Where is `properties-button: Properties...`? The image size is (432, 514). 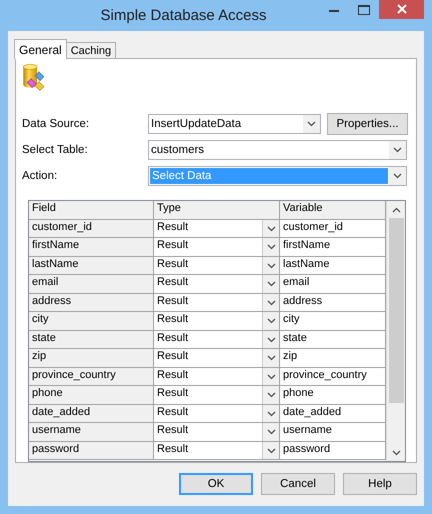
properties-button: Properties... is located at coordinates (367, 124).